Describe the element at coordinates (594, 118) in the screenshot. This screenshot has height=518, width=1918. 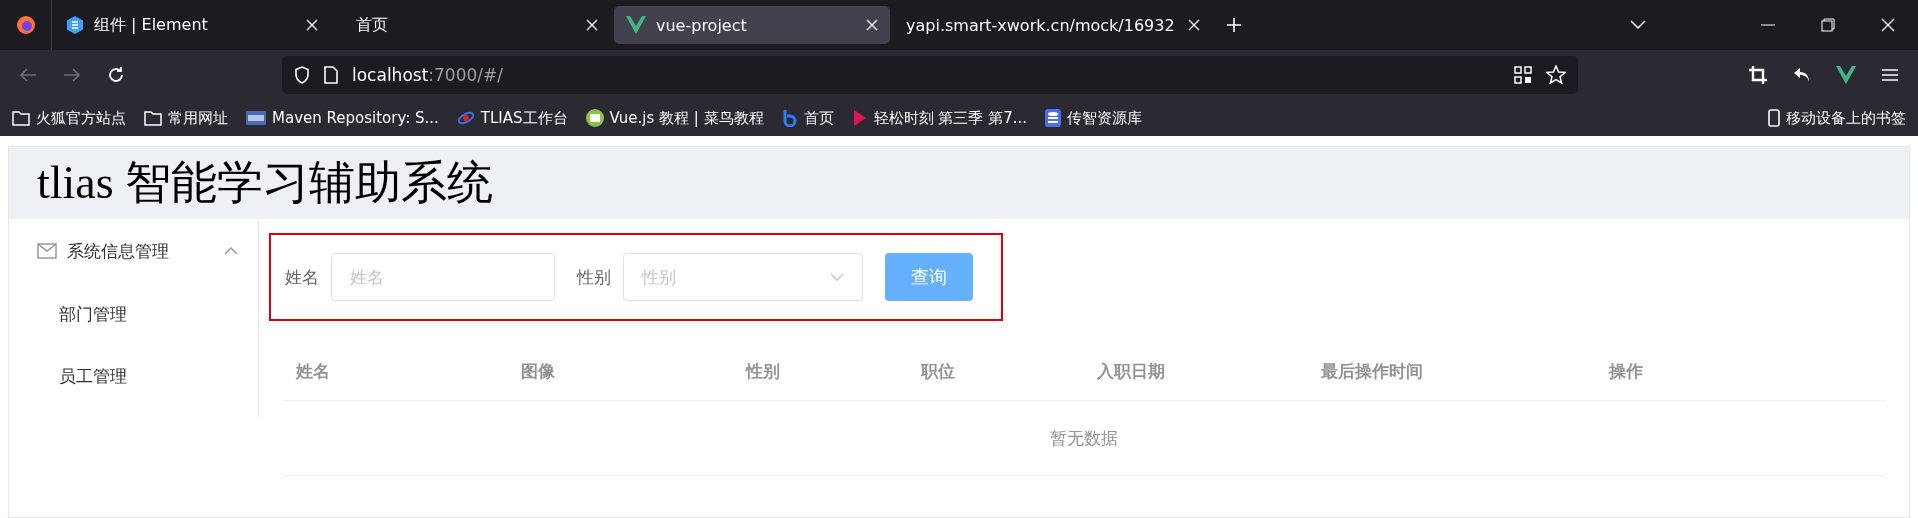
I see `code-logo-icon` at that location.